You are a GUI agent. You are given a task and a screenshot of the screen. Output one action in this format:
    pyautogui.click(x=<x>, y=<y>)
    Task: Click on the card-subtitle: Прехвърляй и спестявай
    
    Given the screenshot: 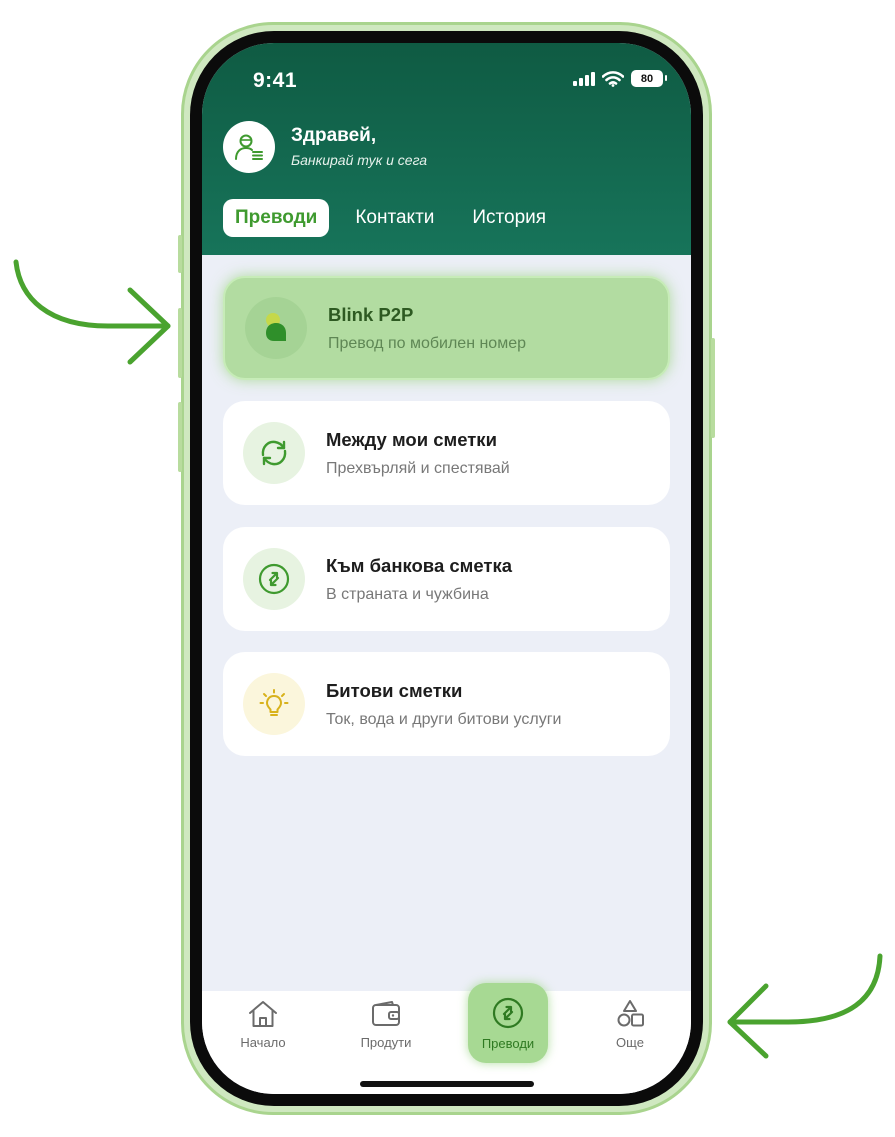 What is the action you would take?
    pyautogui.click(x=418, y=468)
    